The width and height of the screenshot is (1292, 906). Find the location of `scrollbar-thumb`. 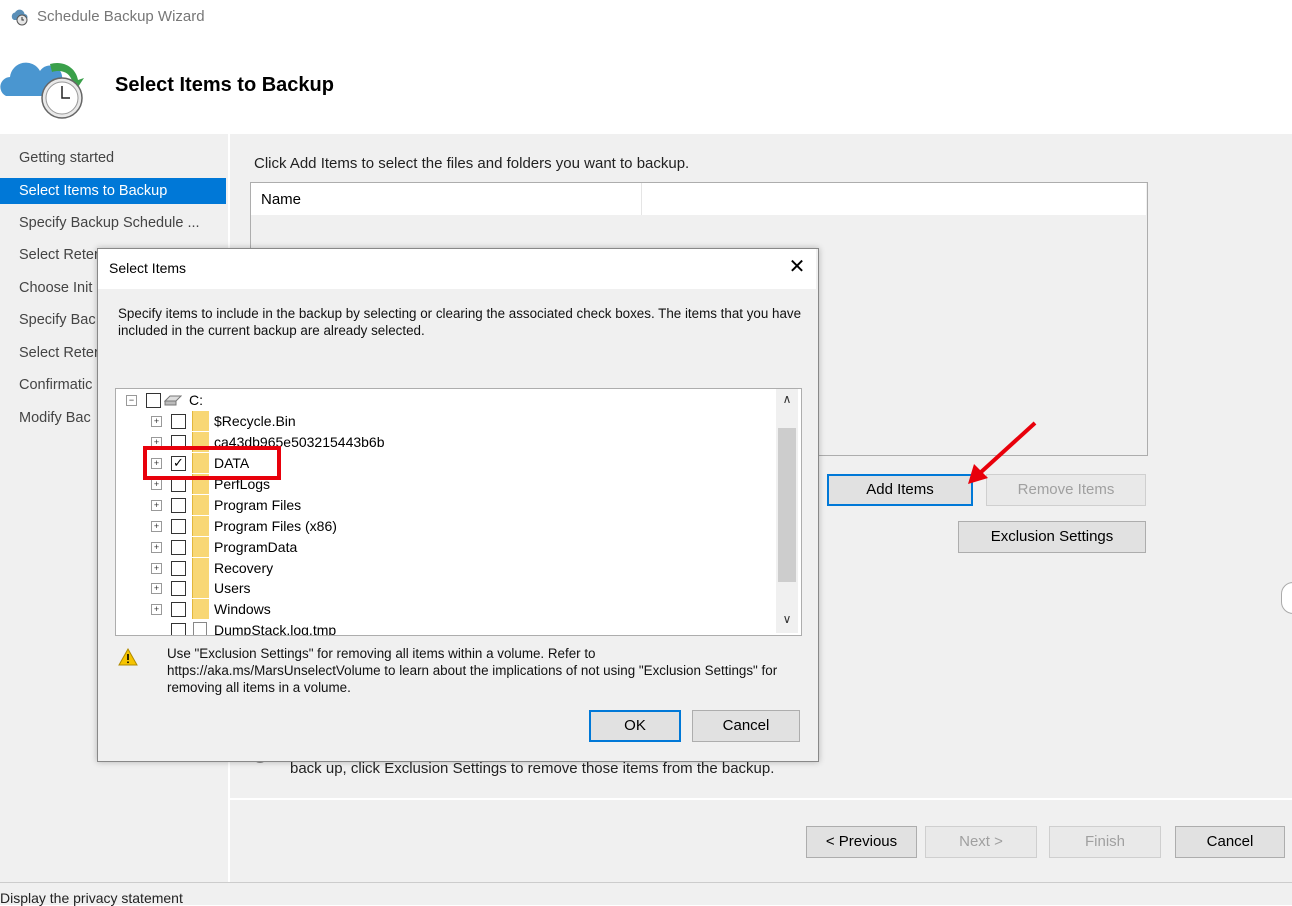

scrollbar-thumb is located at coordinates (787, 505).